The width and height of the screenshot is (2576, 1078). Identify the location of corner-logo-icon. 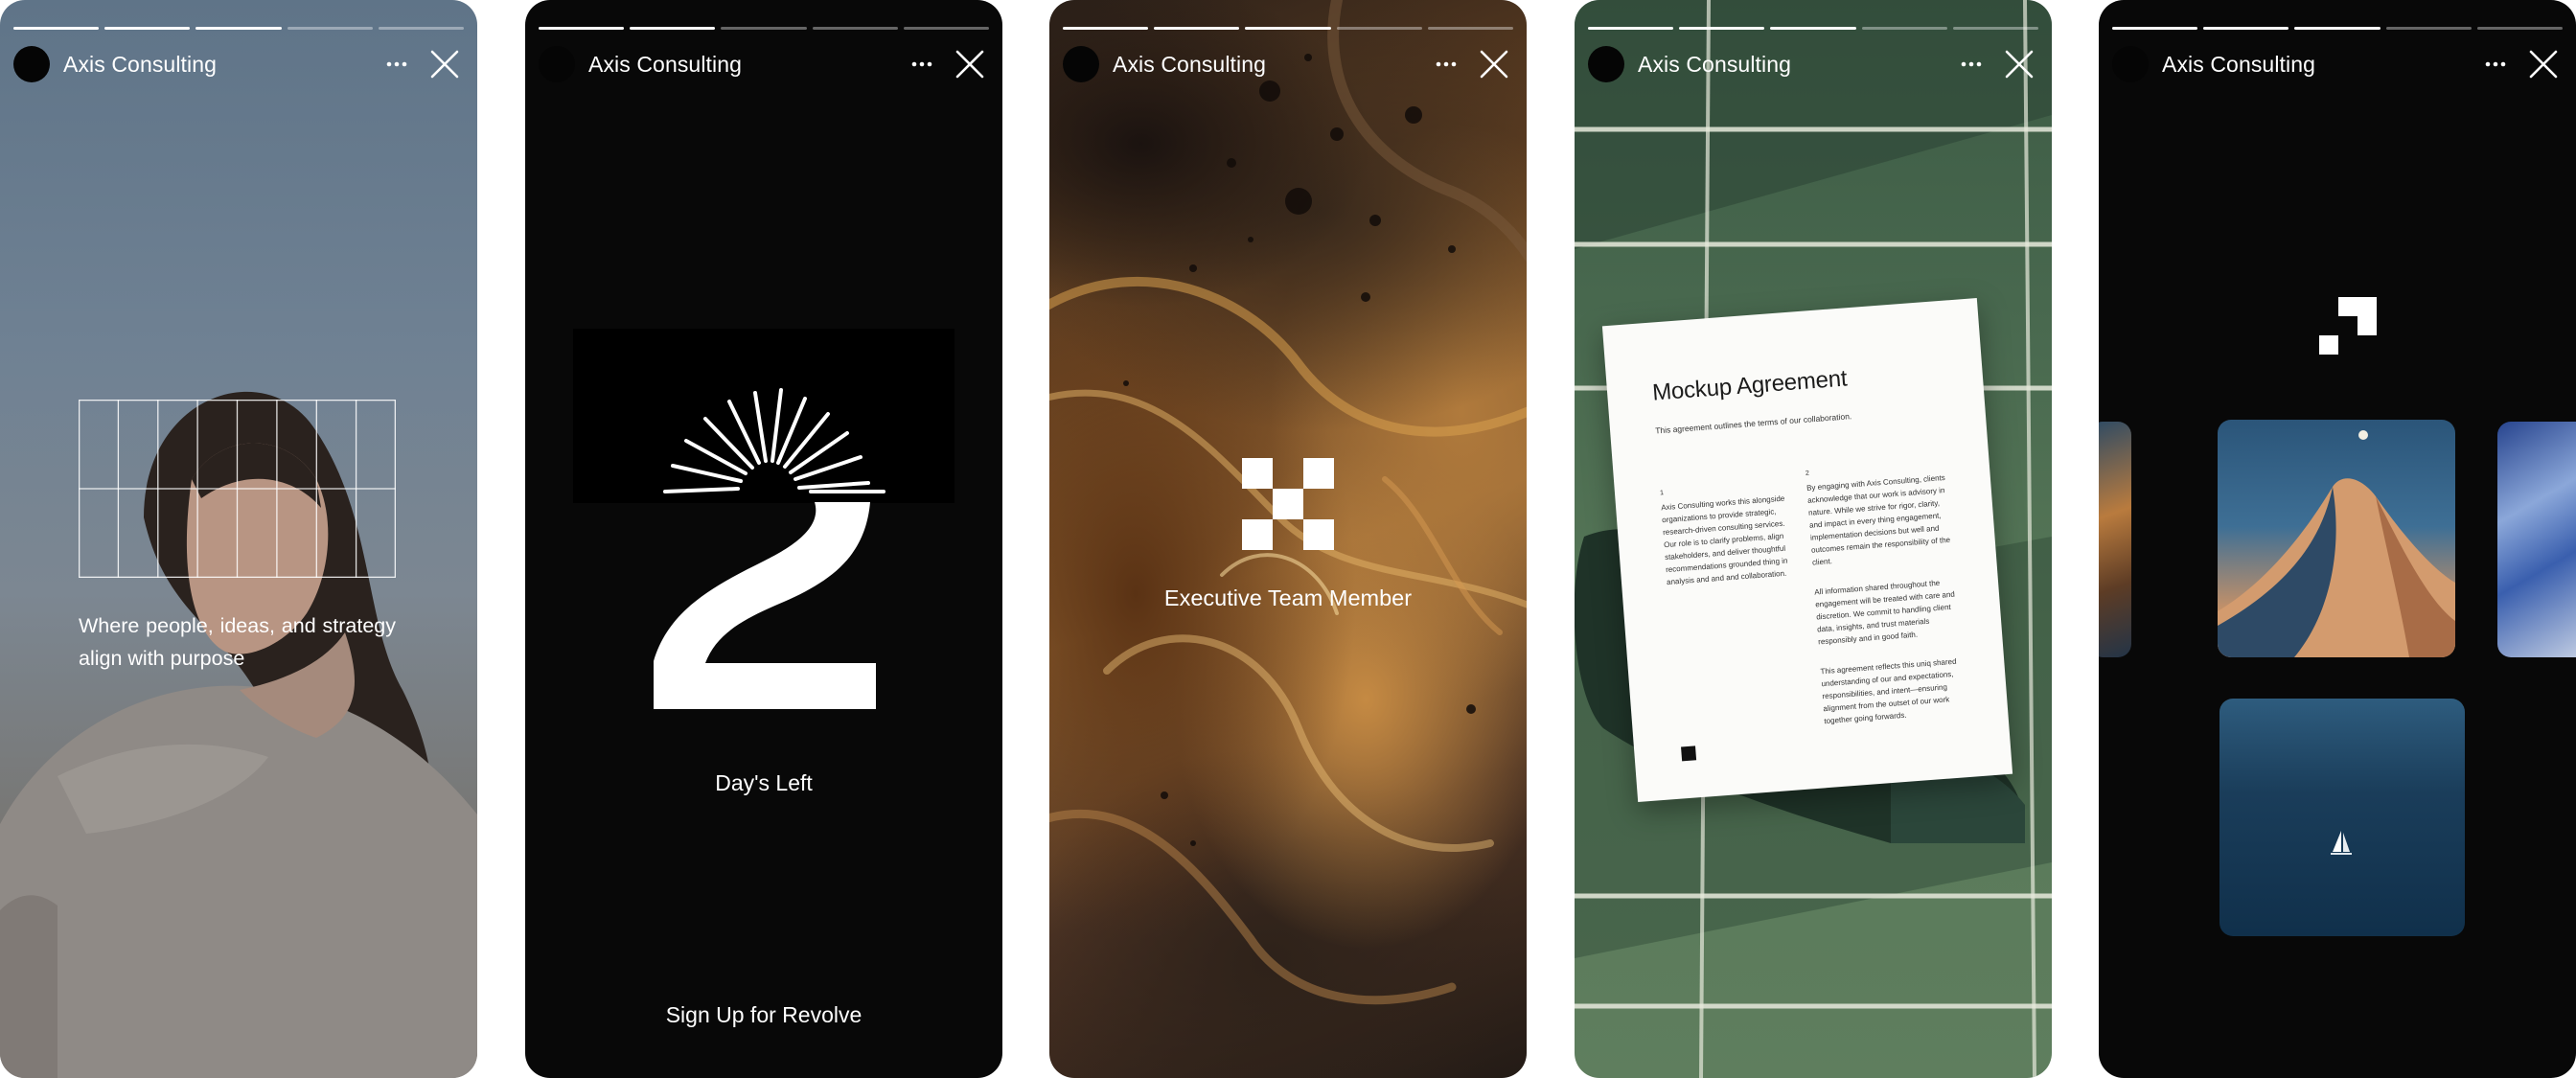
(2348, 326).